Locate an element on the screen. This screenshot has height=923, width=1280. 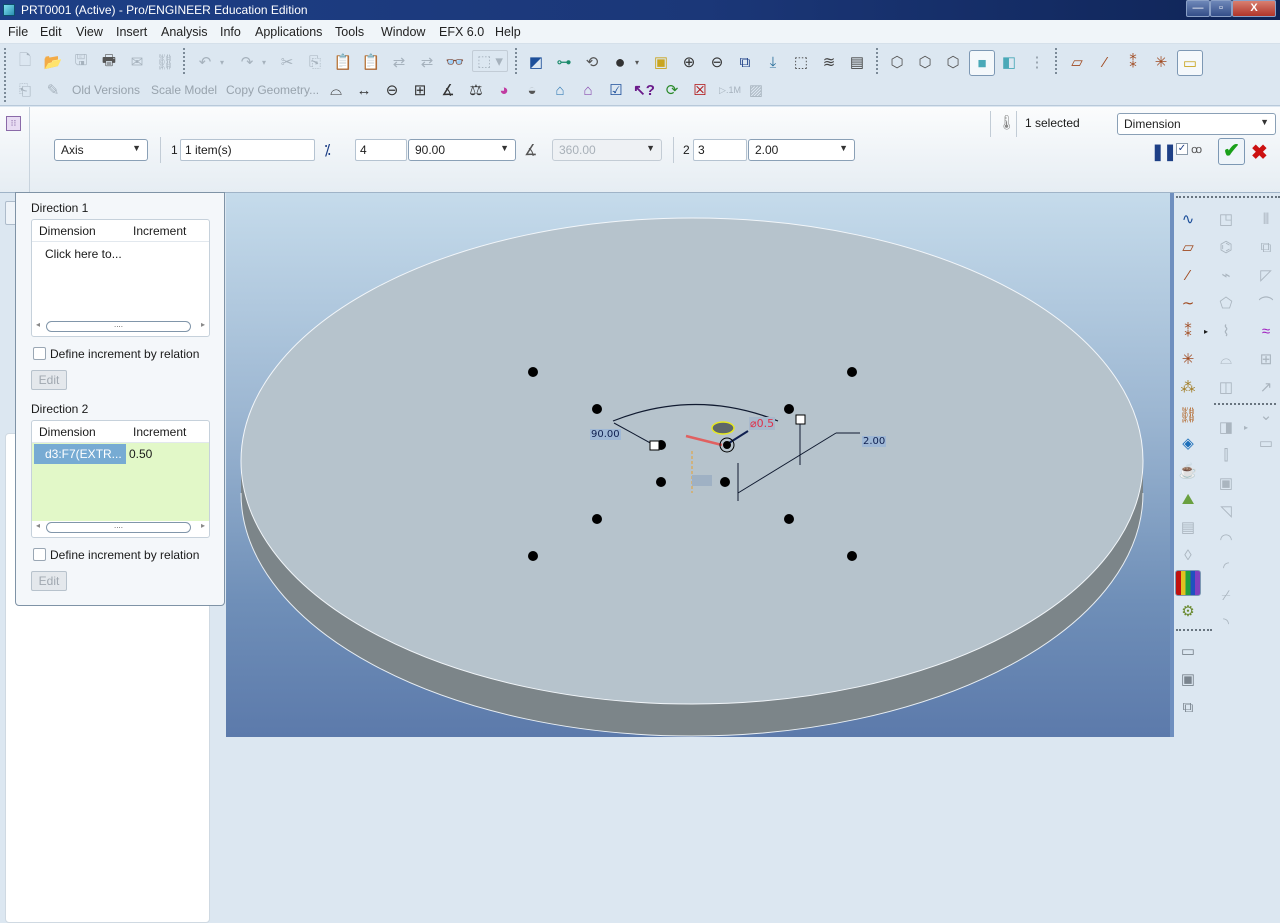
direction2-relation-checkbox is located at coordinates (39, 554).